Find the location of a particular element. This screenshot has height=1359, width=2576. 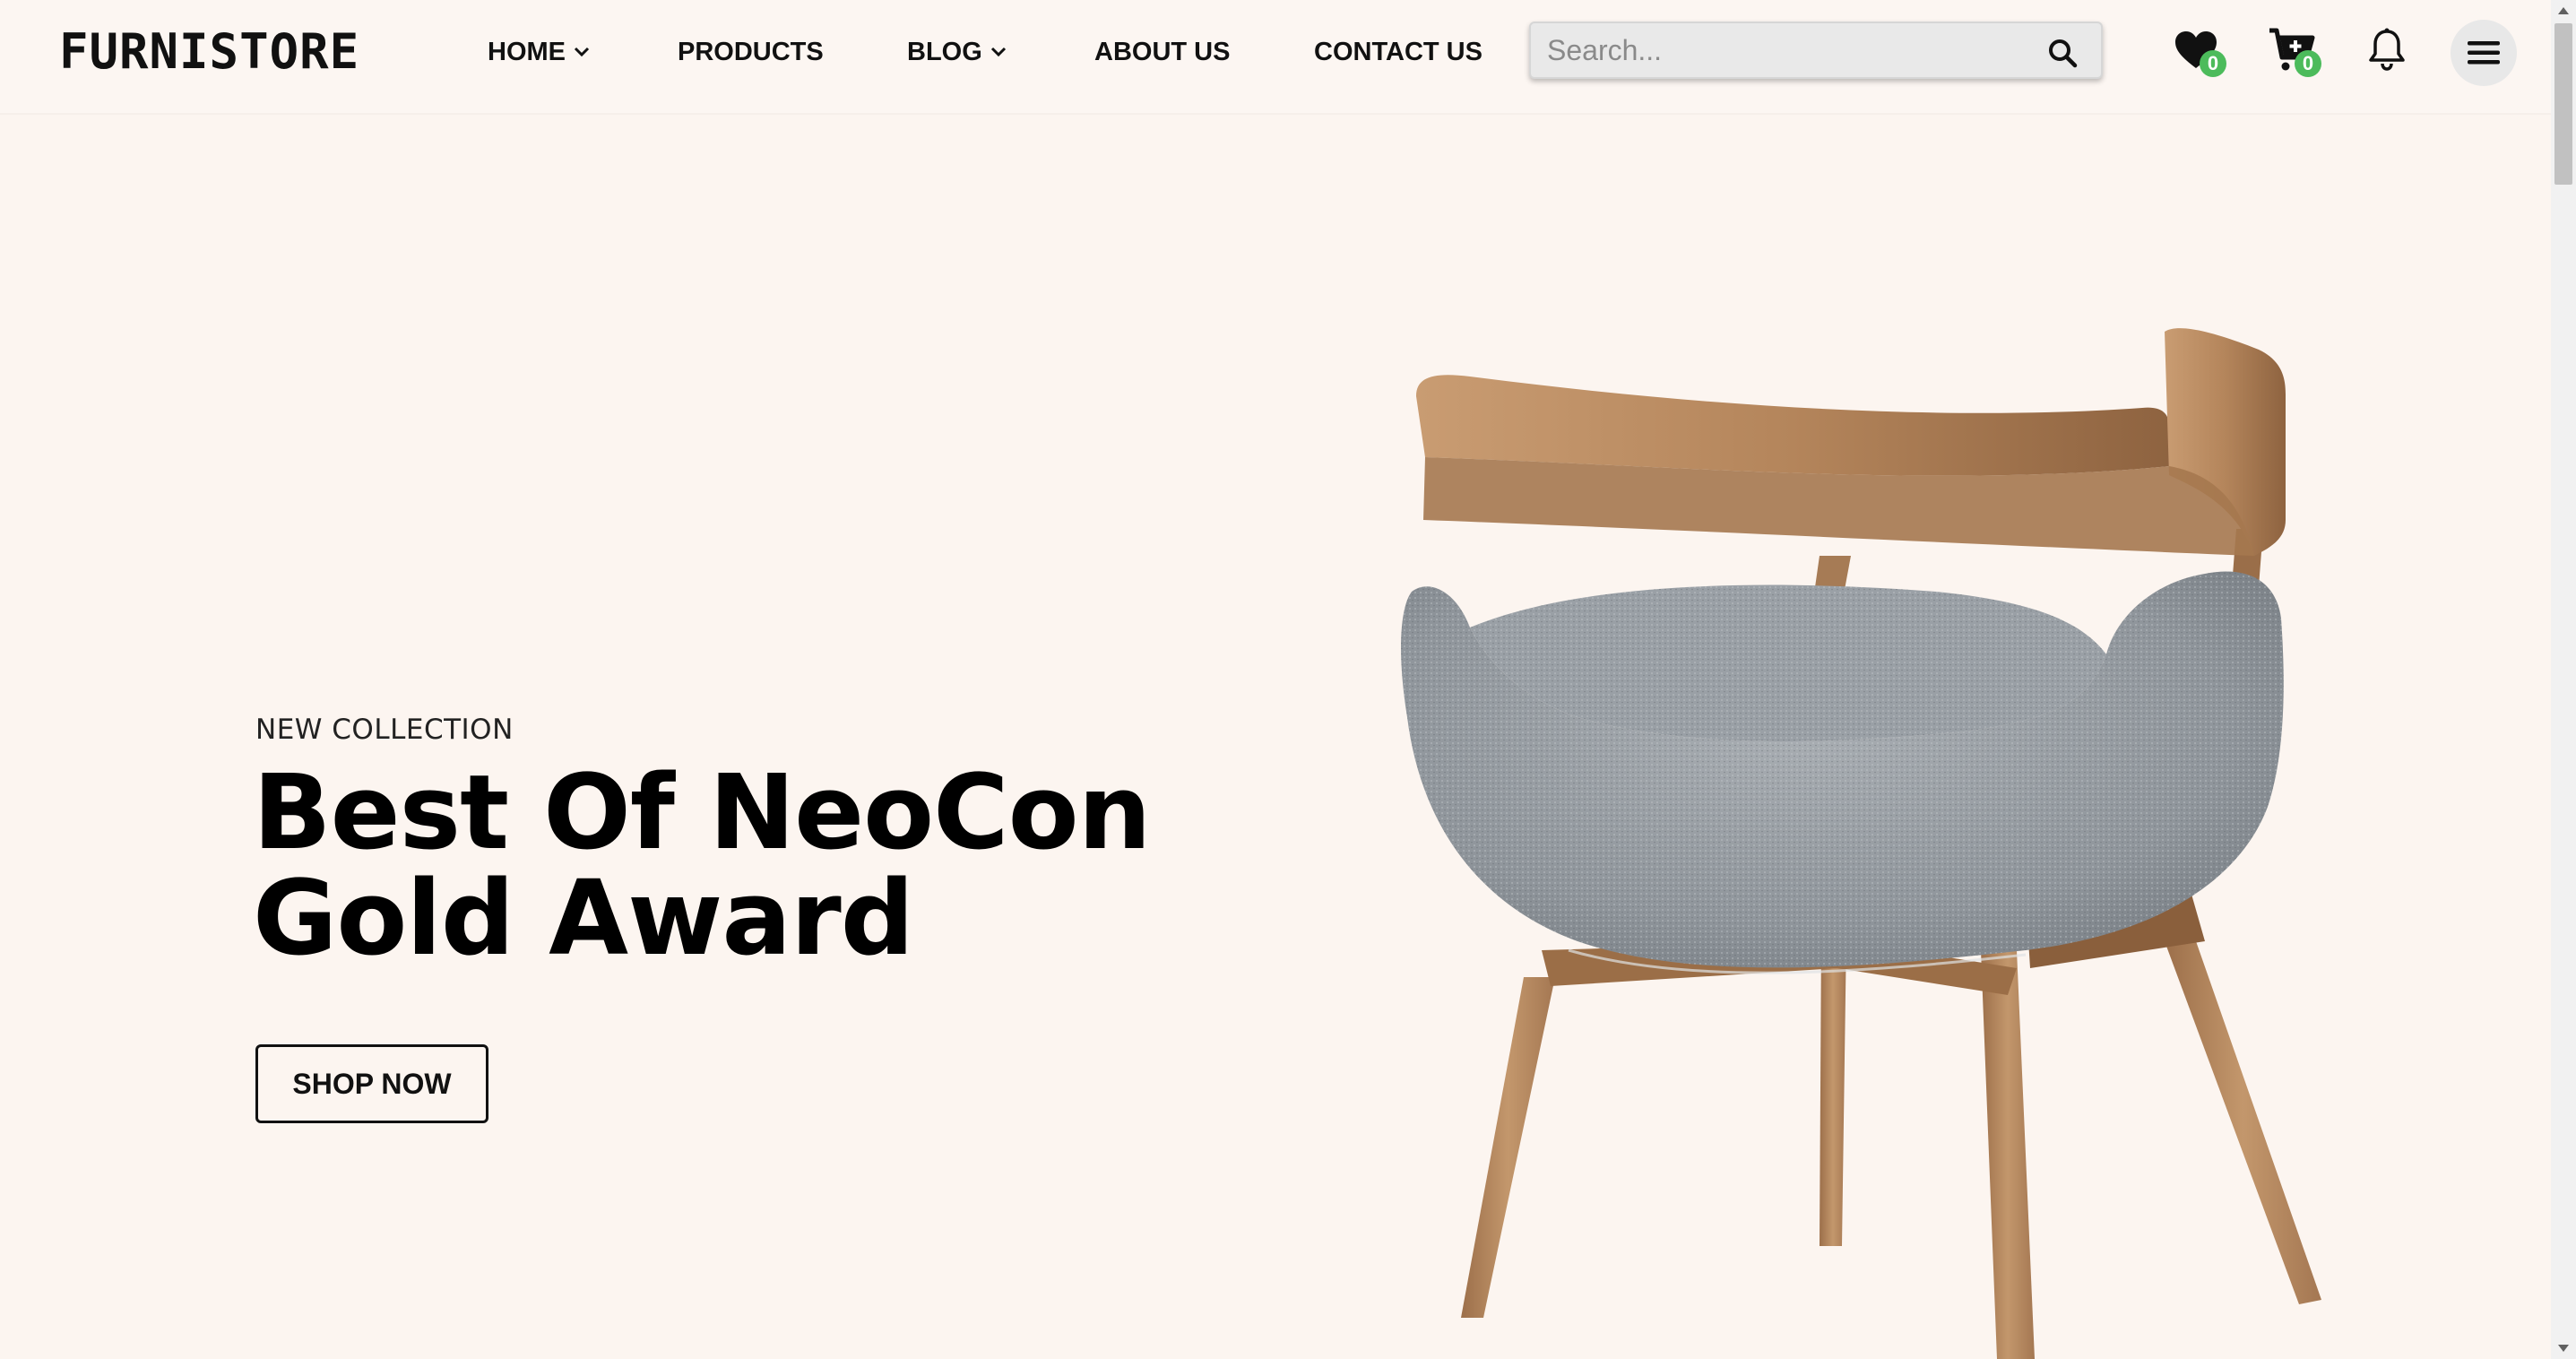

hero-title-line-1: Best Of NeoCon is located at coordinates (702, 813).